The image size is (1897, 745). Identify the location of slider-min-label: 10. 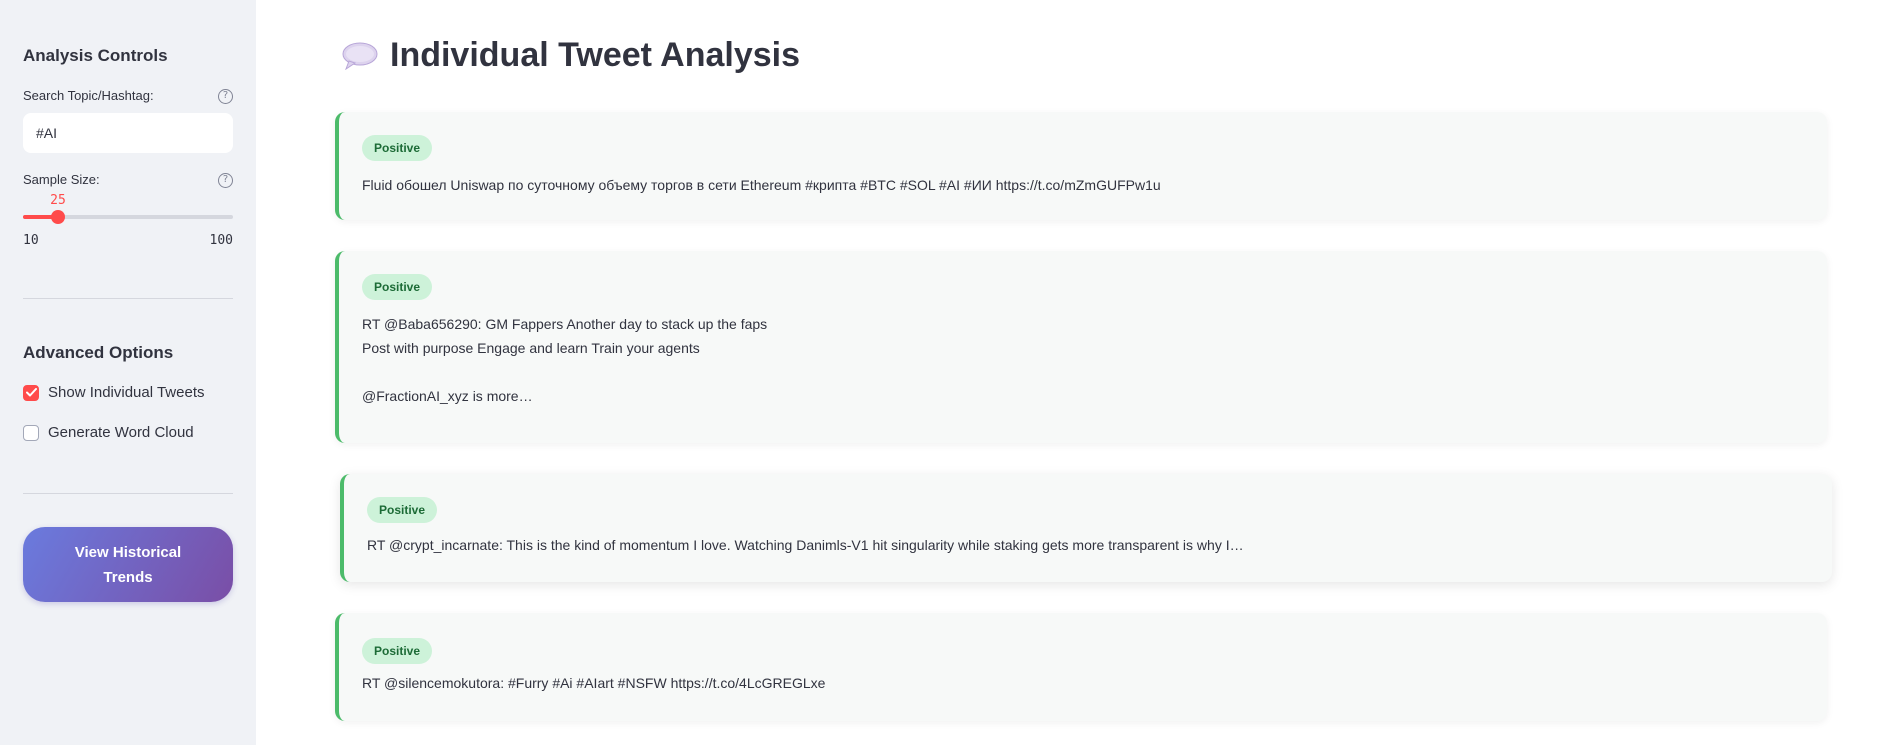
(31, 240).